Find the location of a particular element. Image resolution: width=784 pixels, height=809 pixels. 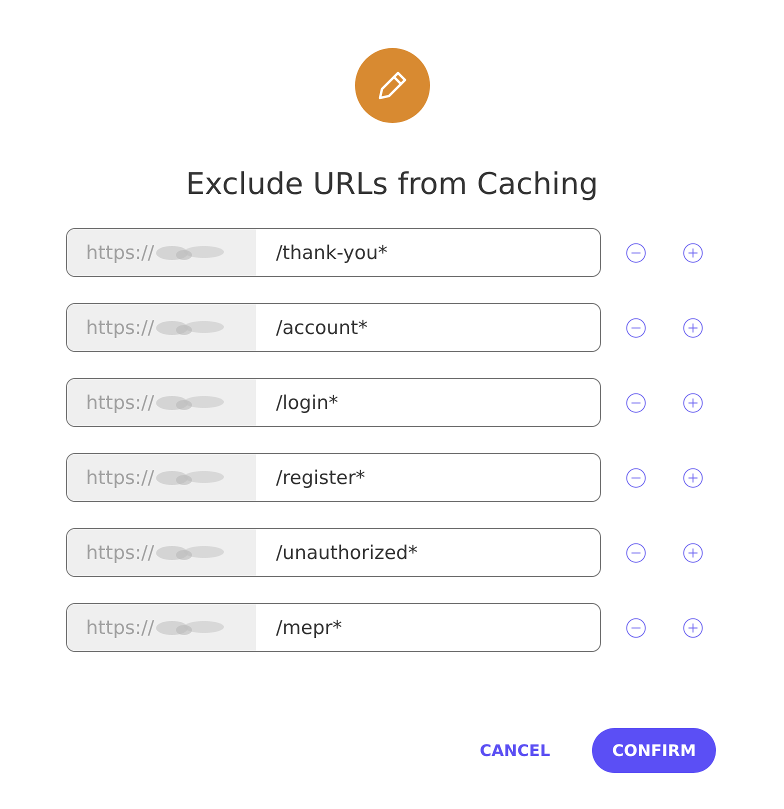

url-field: https:// /register* is located at coordinates (333, 477).